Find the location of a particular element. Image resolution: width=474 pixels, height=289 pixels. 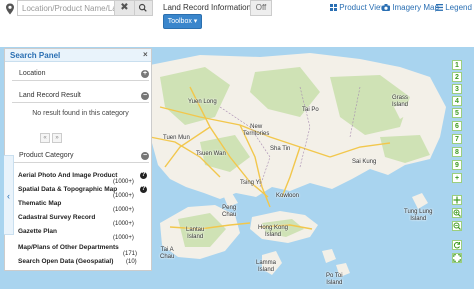

pager-prev-button: « is located at coordinates (45, 138).